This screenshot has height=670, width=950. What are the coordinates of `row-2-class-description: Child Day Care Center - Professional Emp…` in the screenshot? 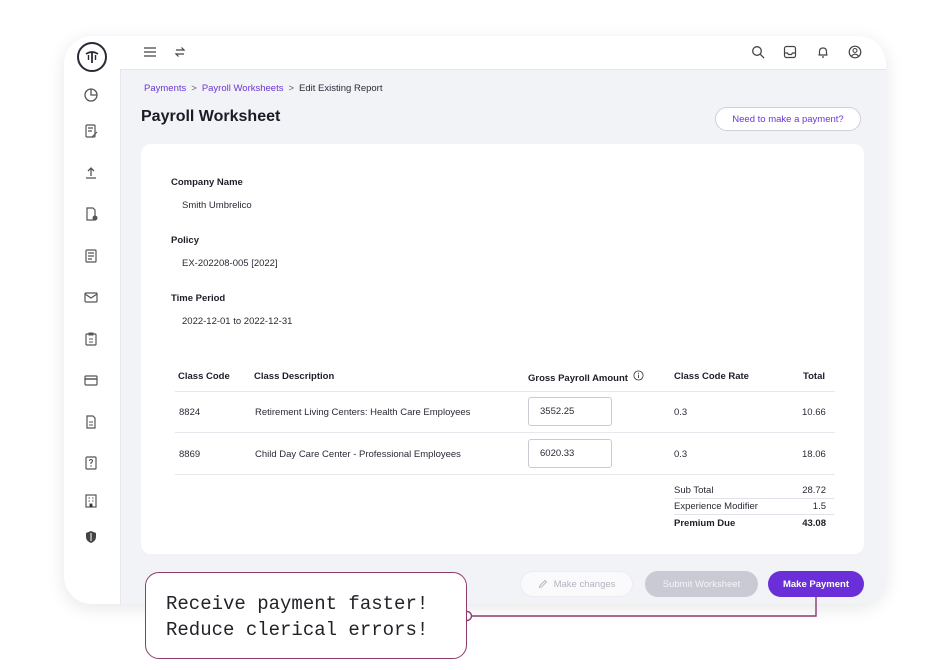 It's located at (358, 454).